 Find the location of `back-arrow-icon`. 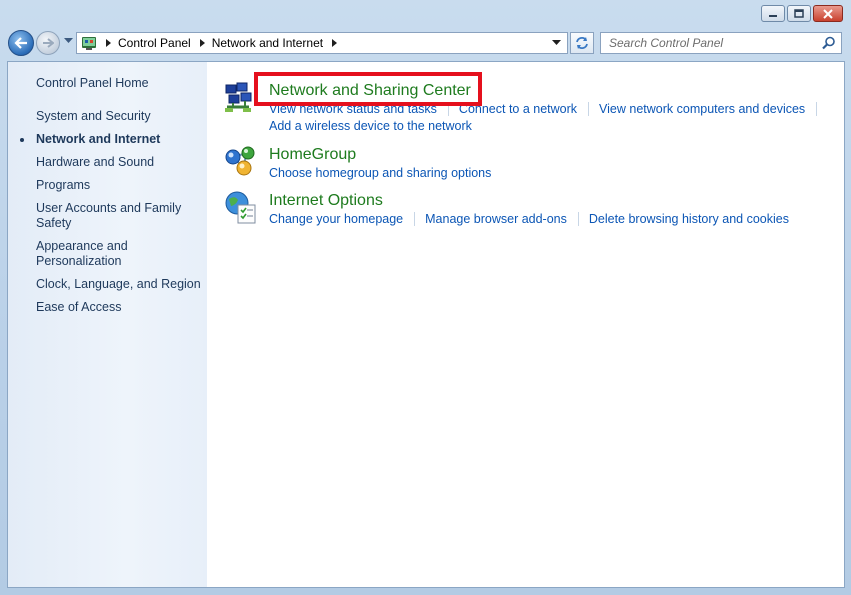

back-arrow-icon is located at coordinates (20, 43).